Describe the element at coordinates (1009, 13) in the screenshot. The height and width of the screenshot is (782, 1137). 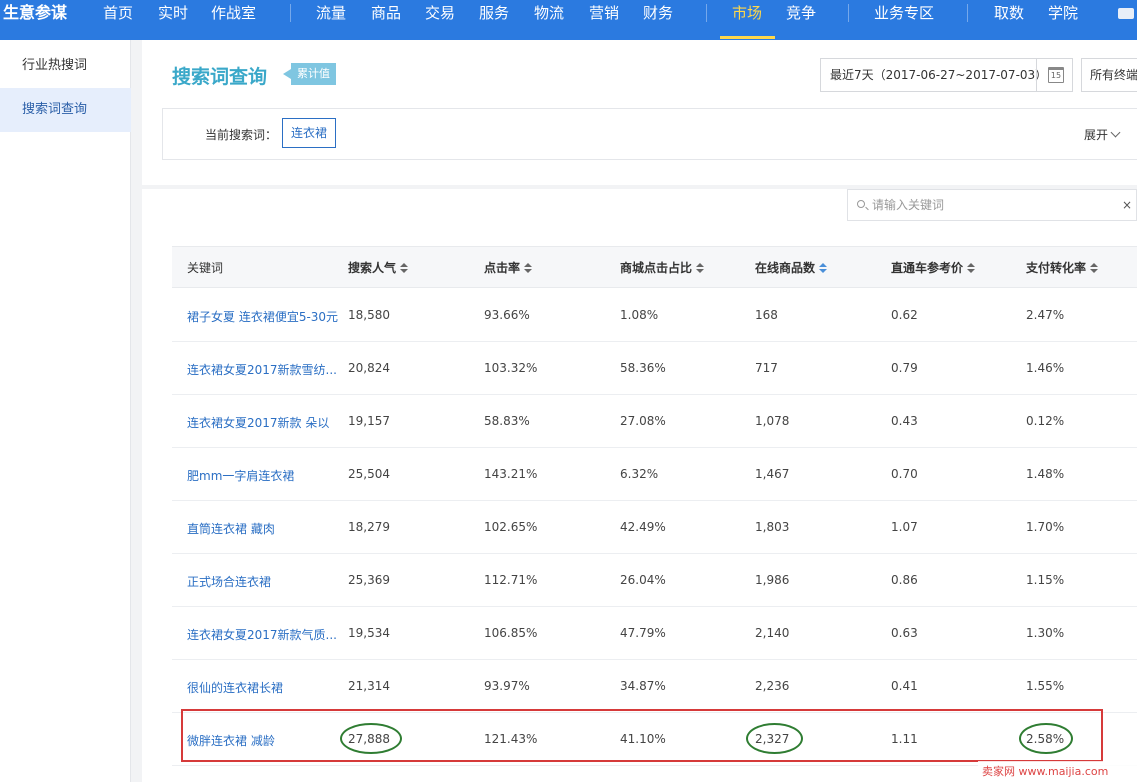
I see `nav-data-fetch: 取数` at that location.